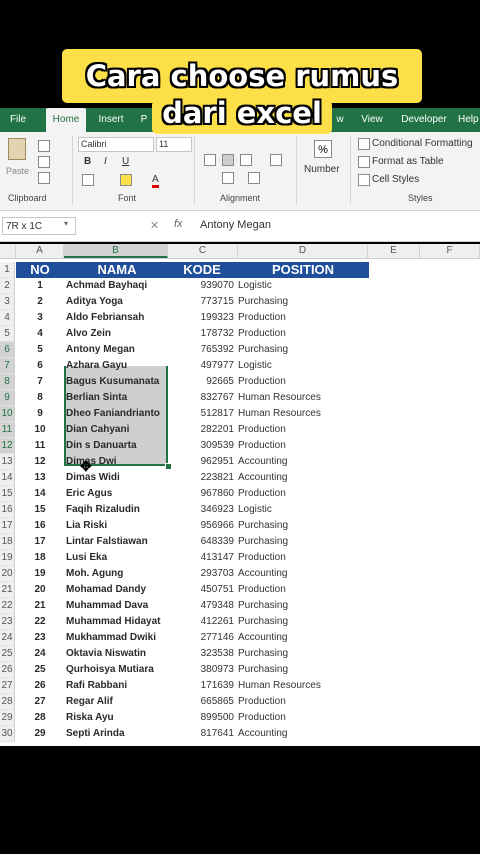 Image resolution: width=480 pixels, height=854 pixels. Describe the element at coordinates (117, 686) in the screenshot. I see `cell-nama: Rafi Rabbani` at that location.